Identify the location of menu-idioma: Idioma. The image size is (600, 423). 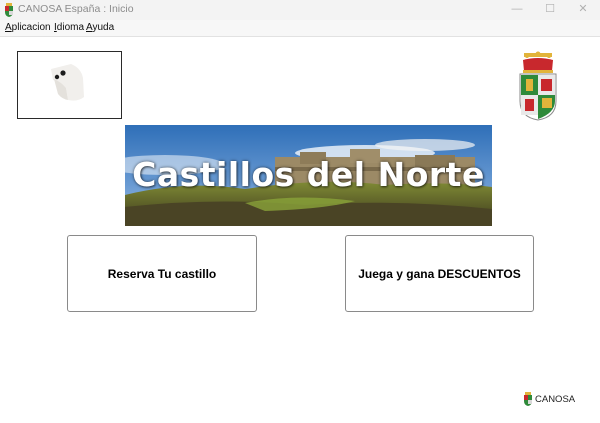
(69, 27).